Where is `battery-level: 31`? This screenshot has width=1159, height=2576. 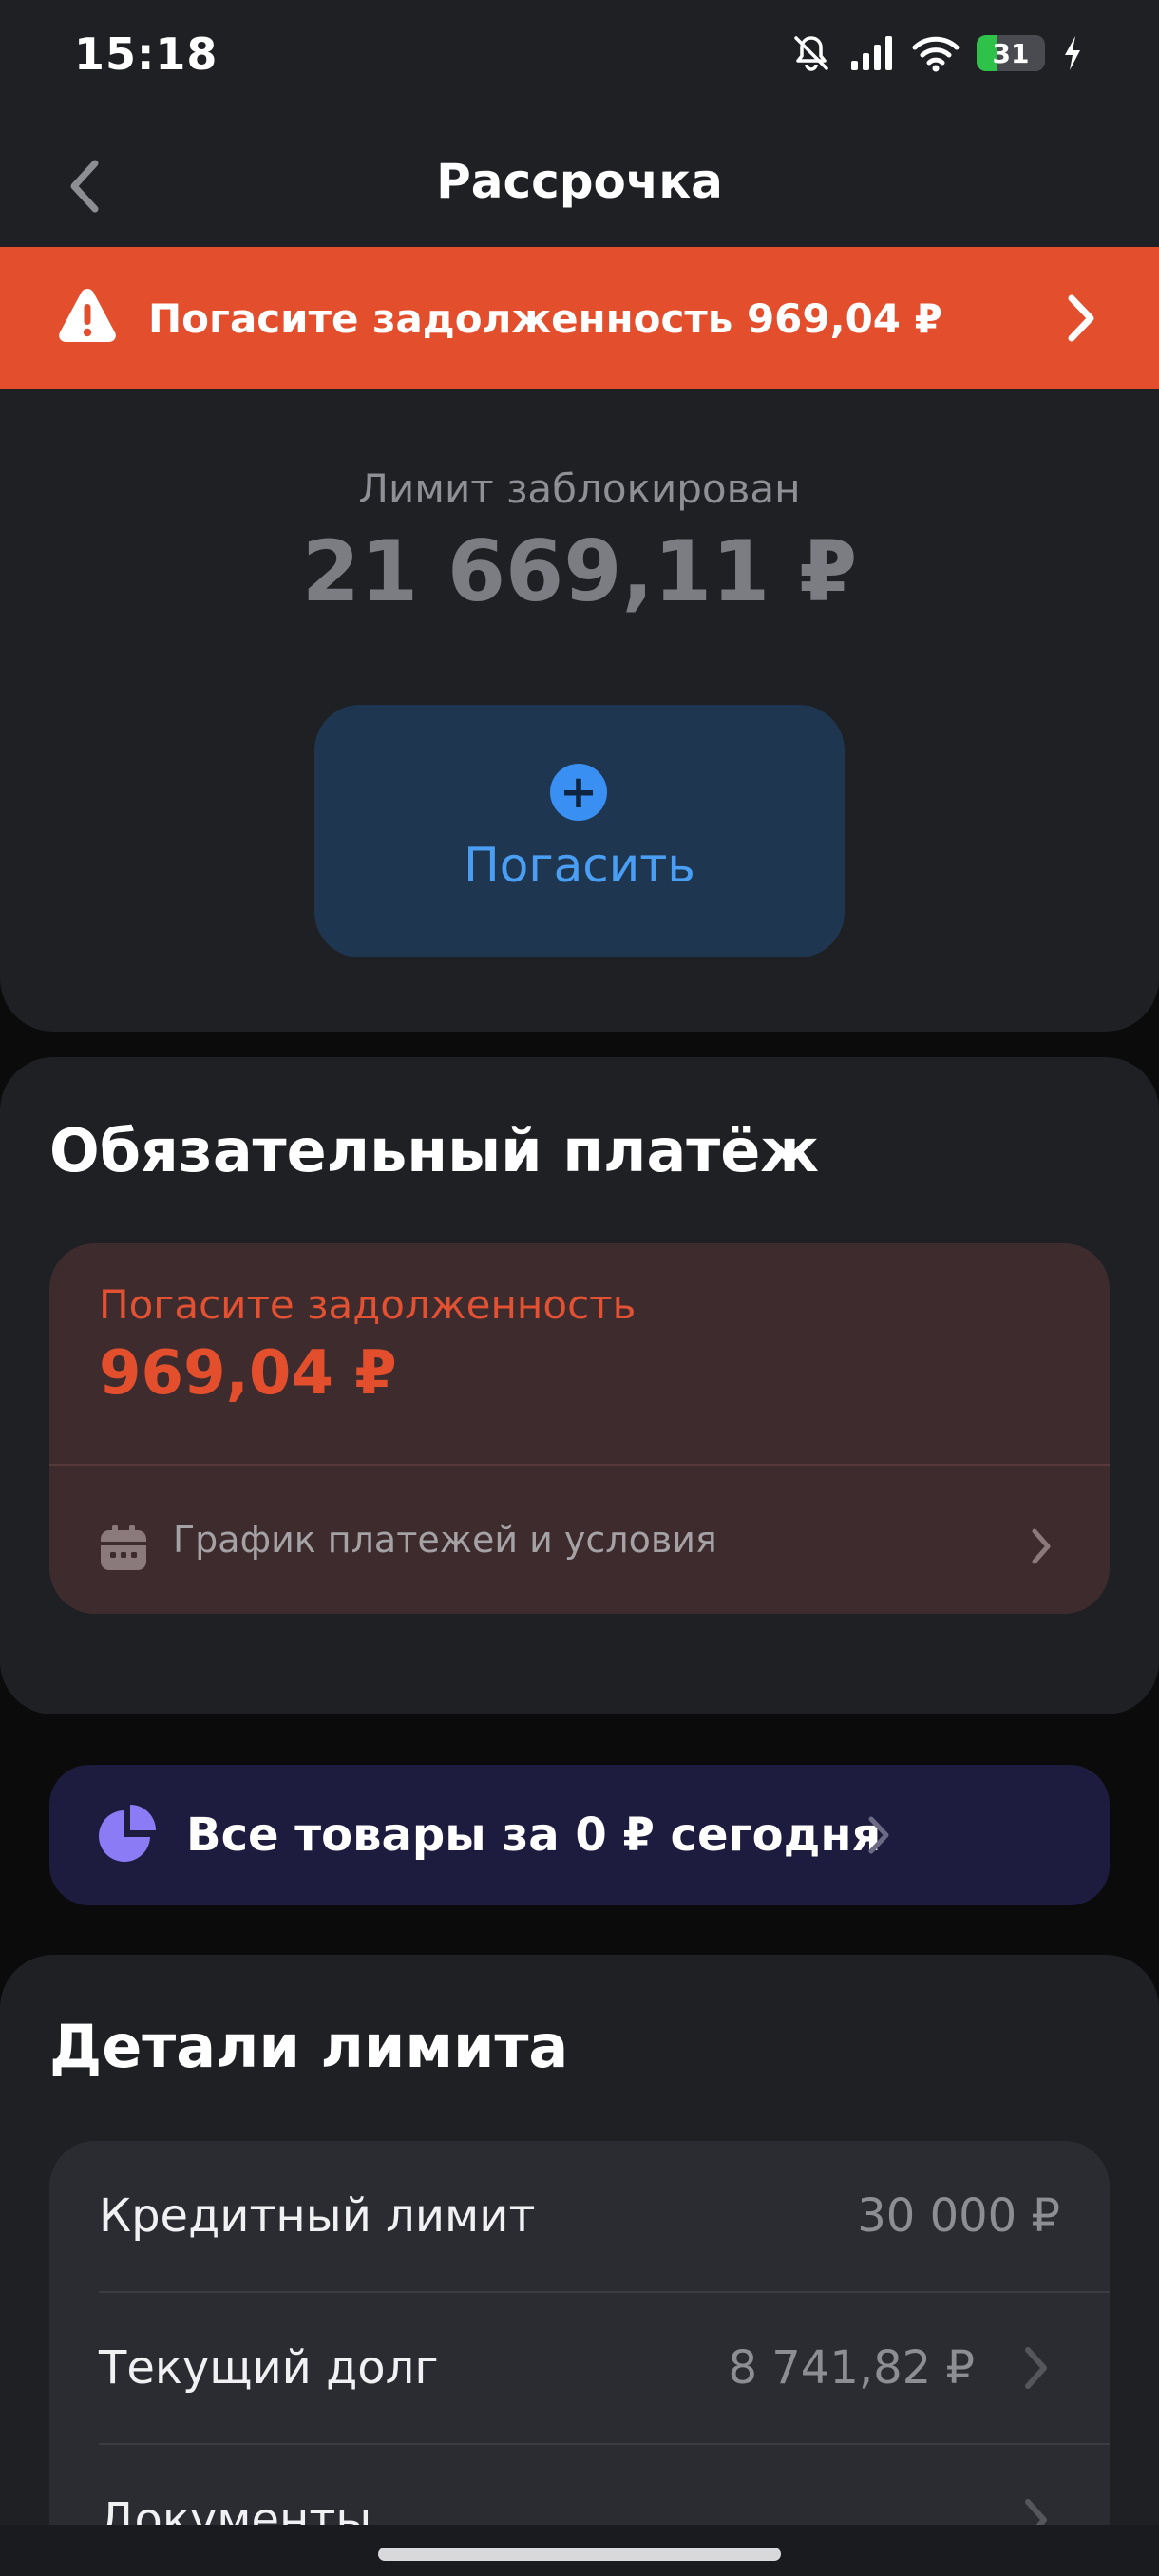 battery-level: 31 is located at coordinates (1011, 53).